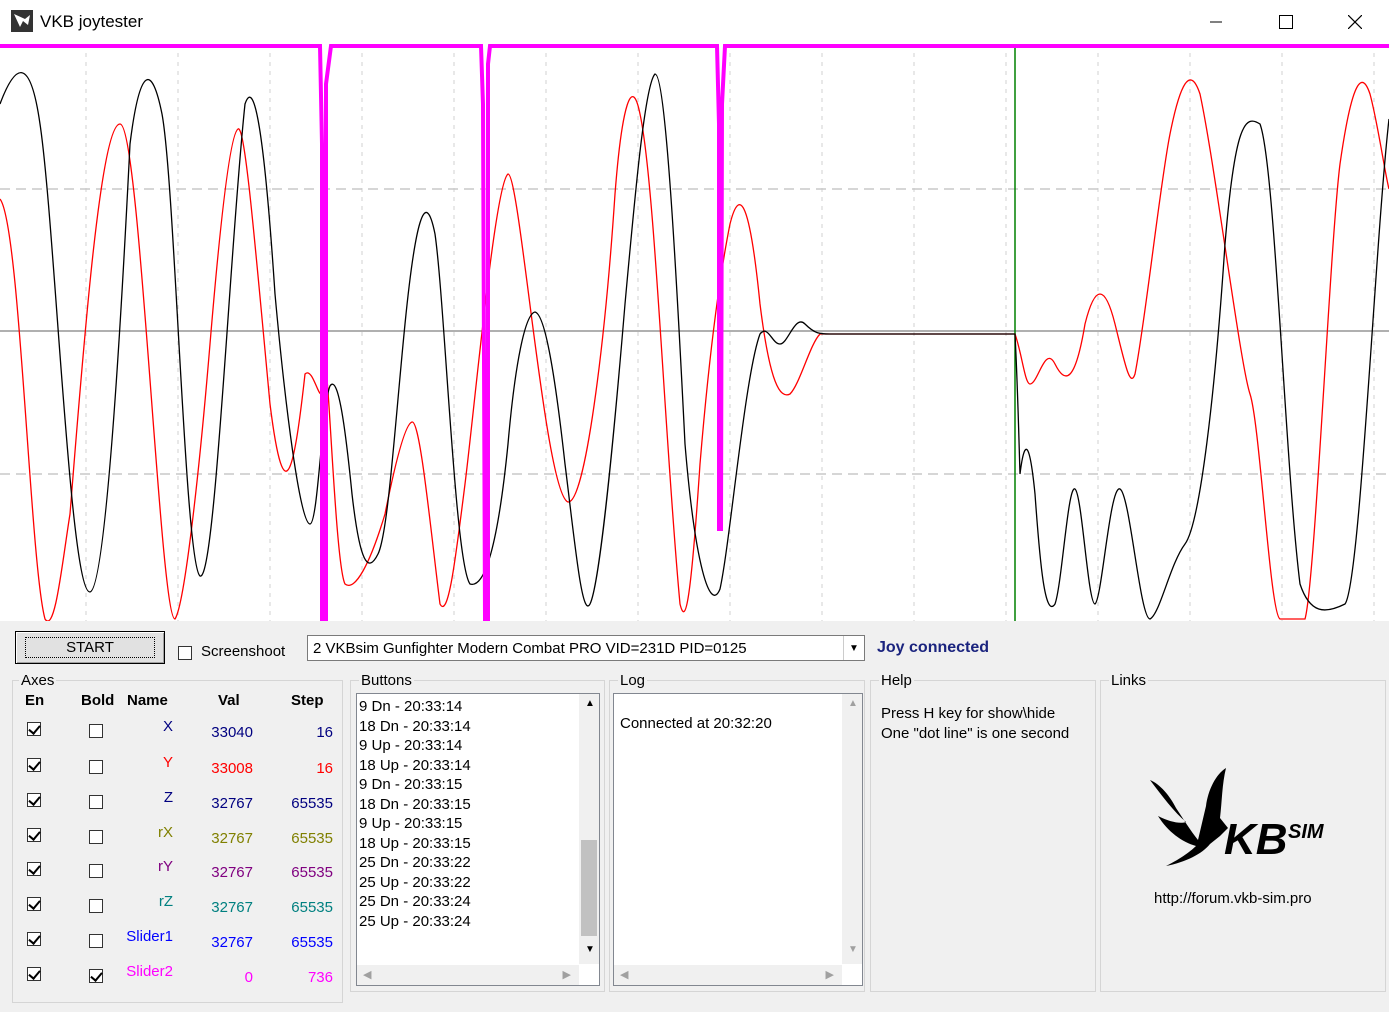 This screenshot has height=1012, width=1389. Describe the element at coordinates (1306, 832) in the screenshot. I see `vkb-logo-sup: SIM` at that location.